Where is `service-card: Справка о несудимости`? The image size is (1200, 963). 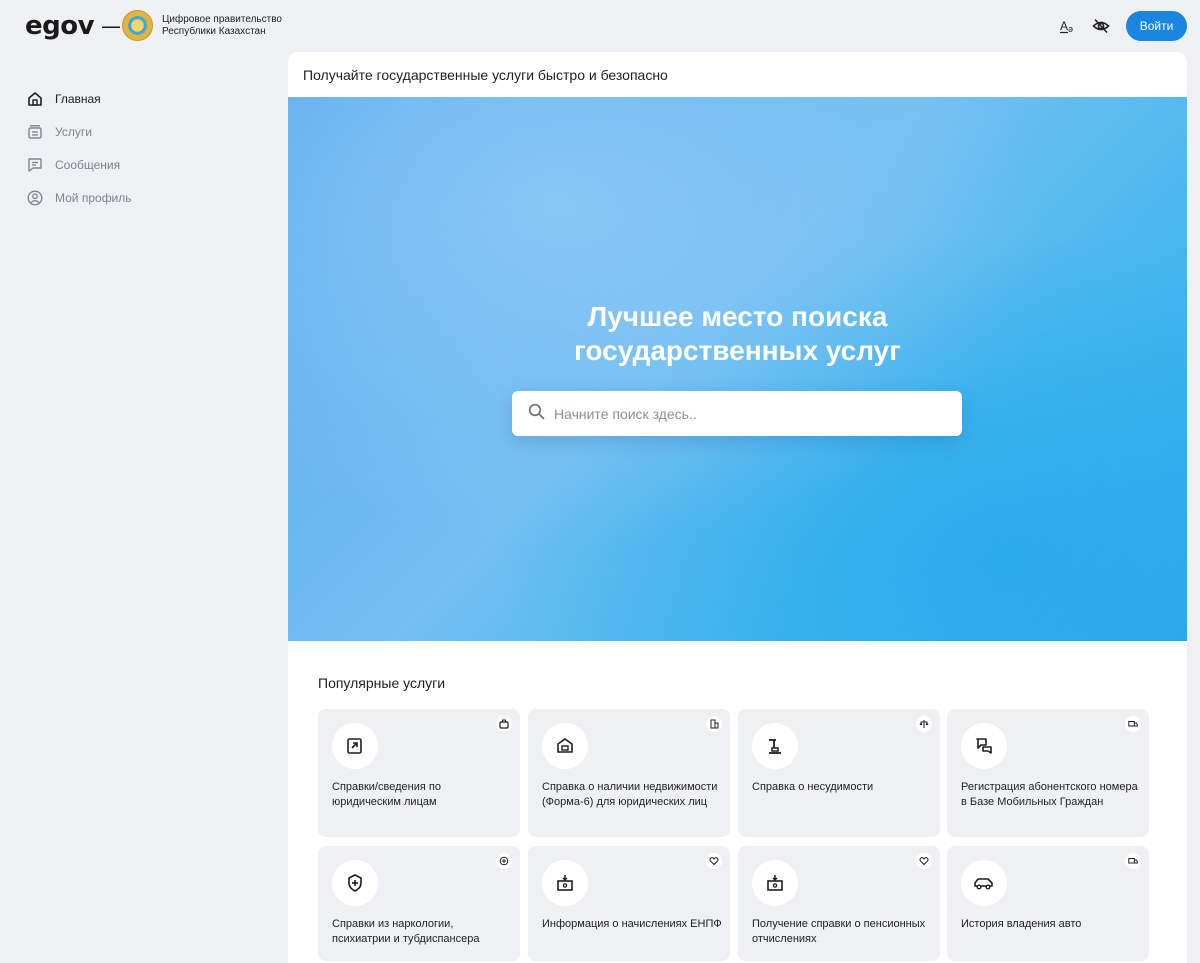
service-card: Справка о несудимости is located at coordinates (839, 773).